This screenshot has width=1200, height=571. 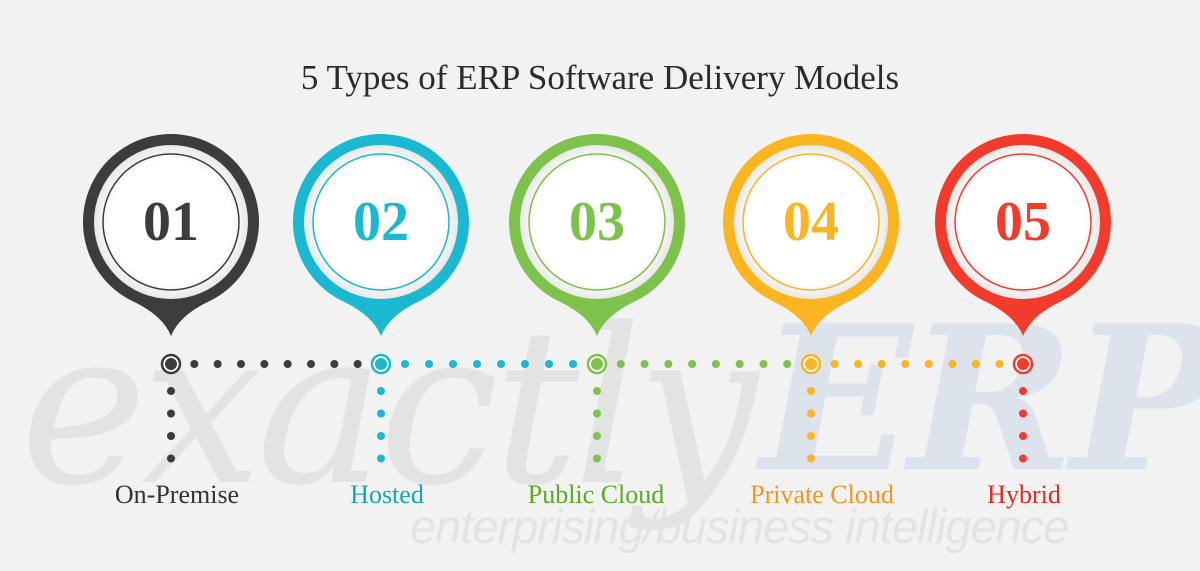 I want to click on step-label-01: On-Premise, so click(x=177, y=494).